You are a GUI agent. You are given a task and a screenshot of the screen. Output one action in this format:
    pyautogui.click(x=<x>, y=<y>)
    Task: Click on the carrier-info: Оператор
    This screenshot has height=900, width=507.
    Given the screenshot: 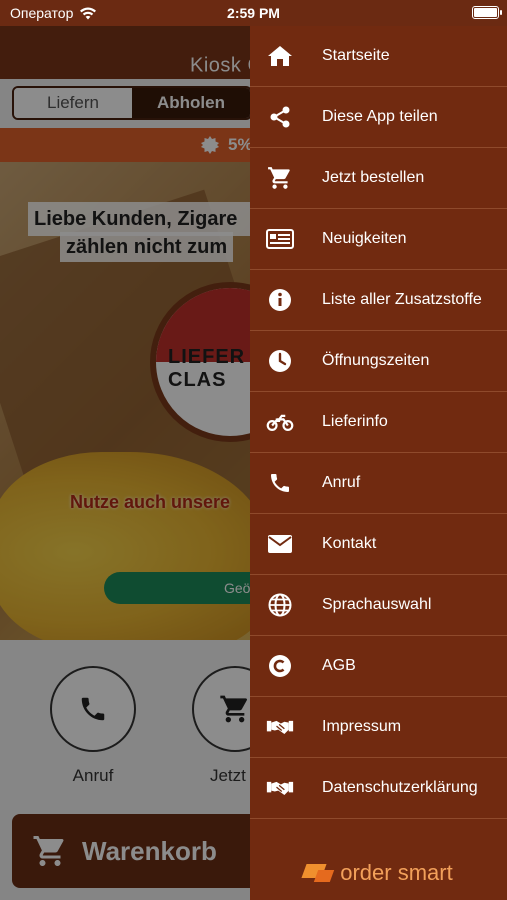 What is the action you would take?
    pyautogui.click(x=53, y=13)
    